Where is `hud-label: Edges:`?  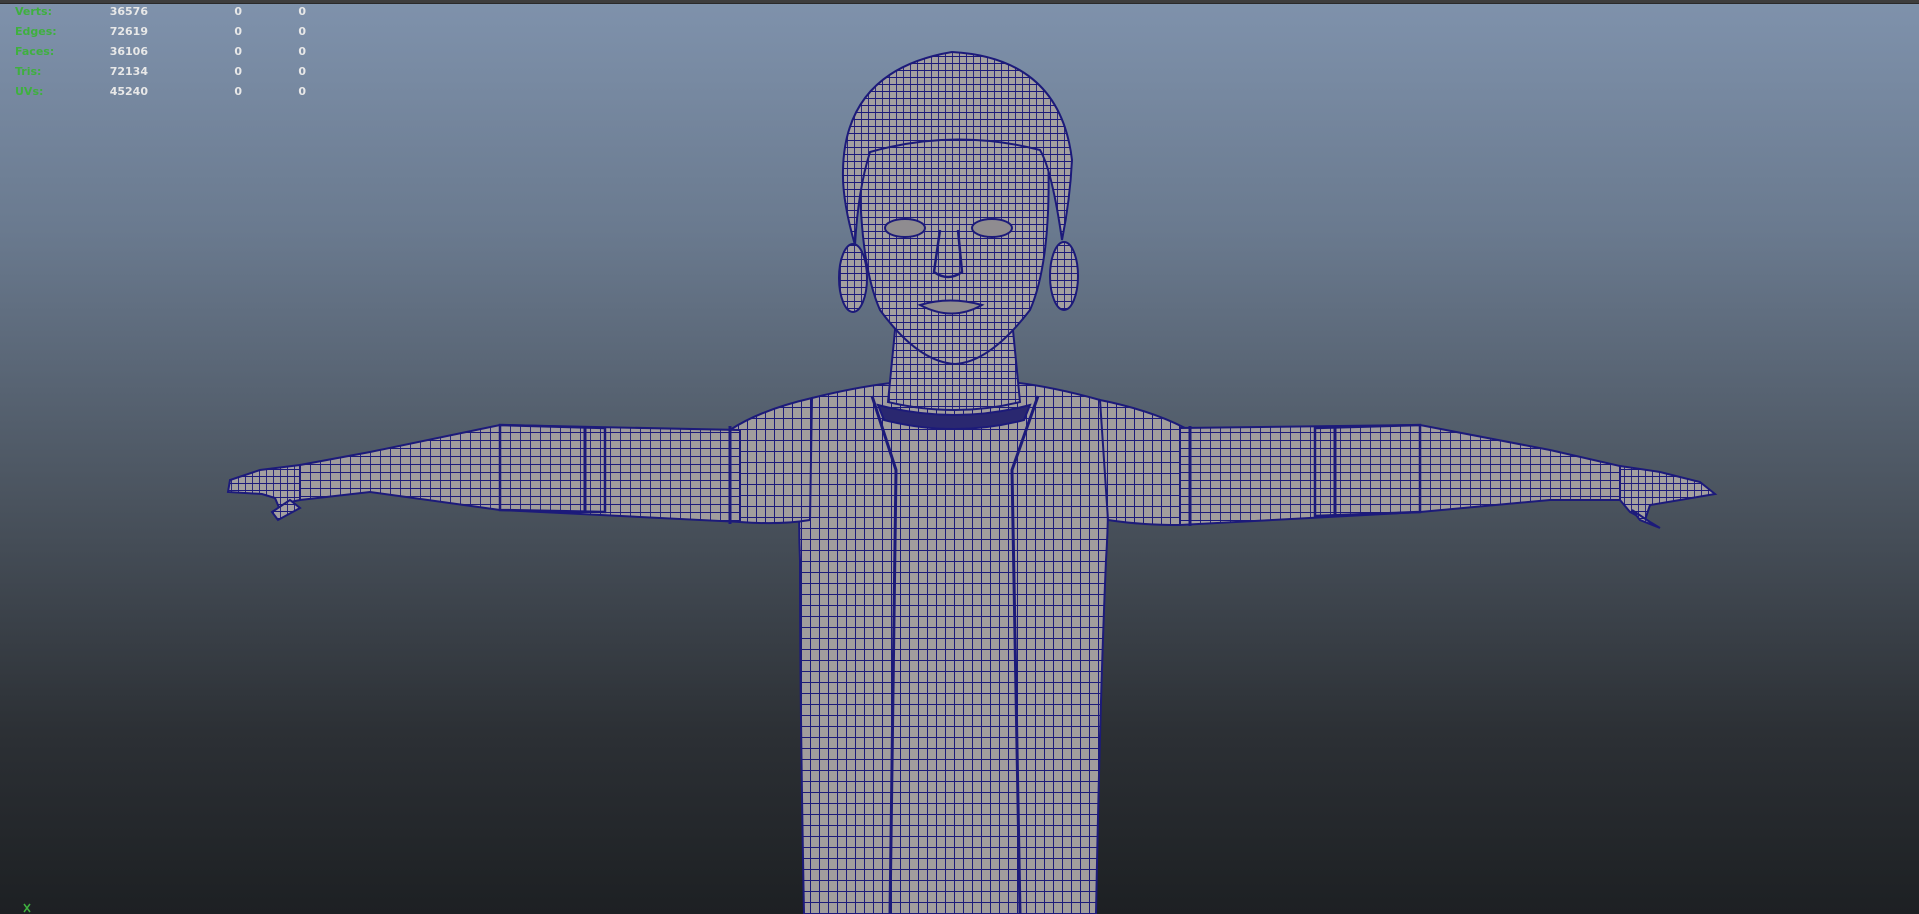
hud-label: Edges: is located at coordinates (36, 31).